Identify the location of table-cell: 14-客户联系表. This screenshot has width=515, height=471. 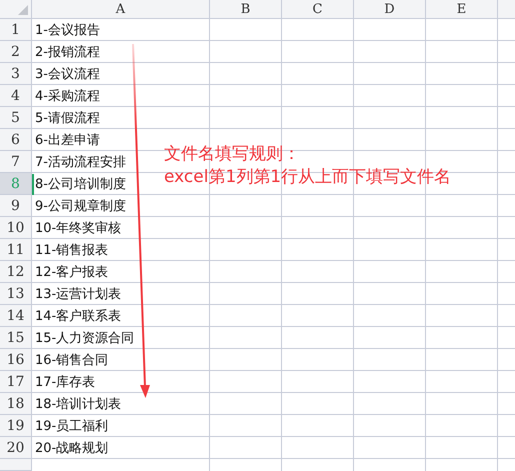
(77, 316).